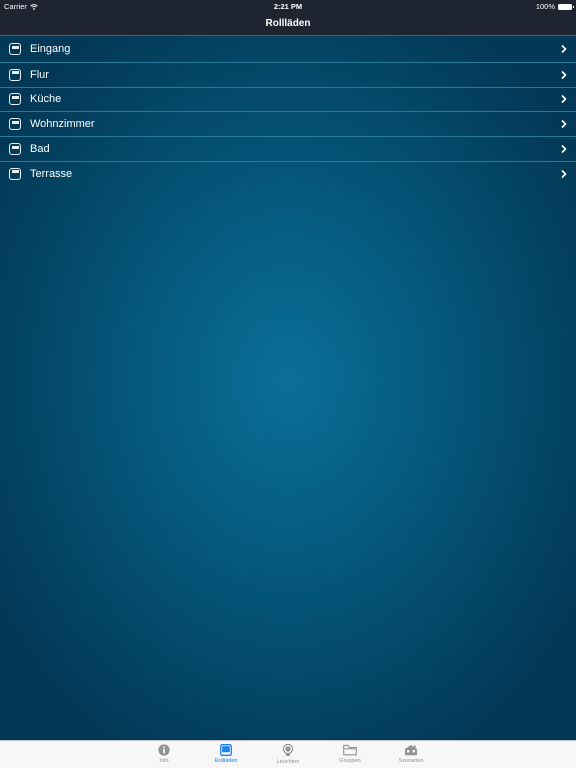 The height and width of the screenshot is (768, 576). What do you see at coordinates (40, 149) in the screenshot?
I see `list-item-label: Bad` at bounding box center [40, 149].